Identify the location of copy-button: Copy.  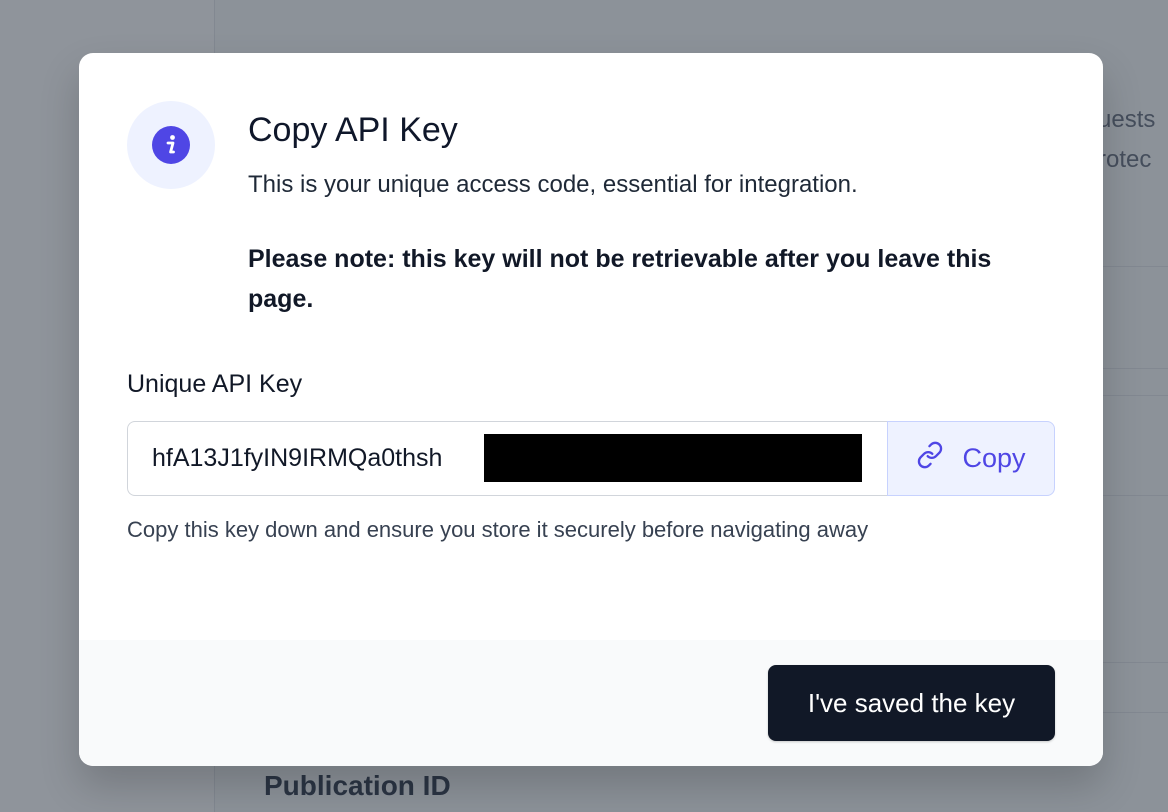
(971, 458).